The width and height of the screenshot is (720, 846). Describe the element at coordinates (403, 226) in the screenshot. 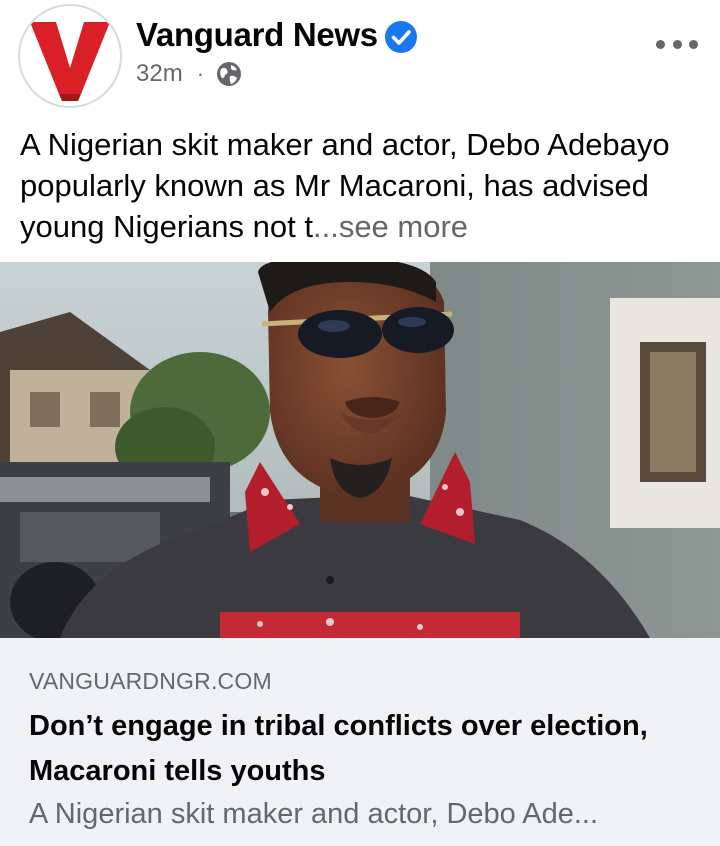

I see `see-more-link: see more` at that location.